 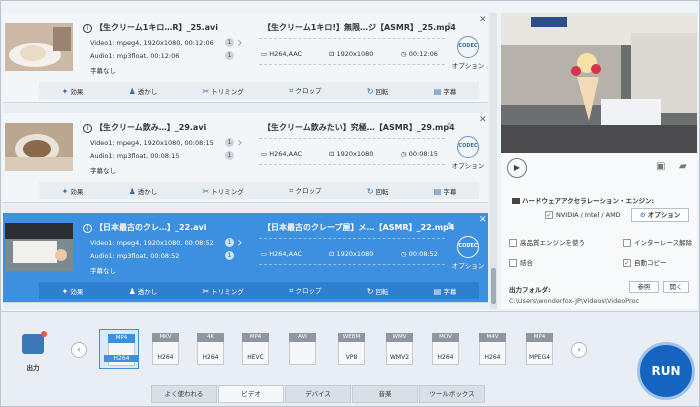 I want to click on subtitle-icon: ▤, so click(x=437, y=191).